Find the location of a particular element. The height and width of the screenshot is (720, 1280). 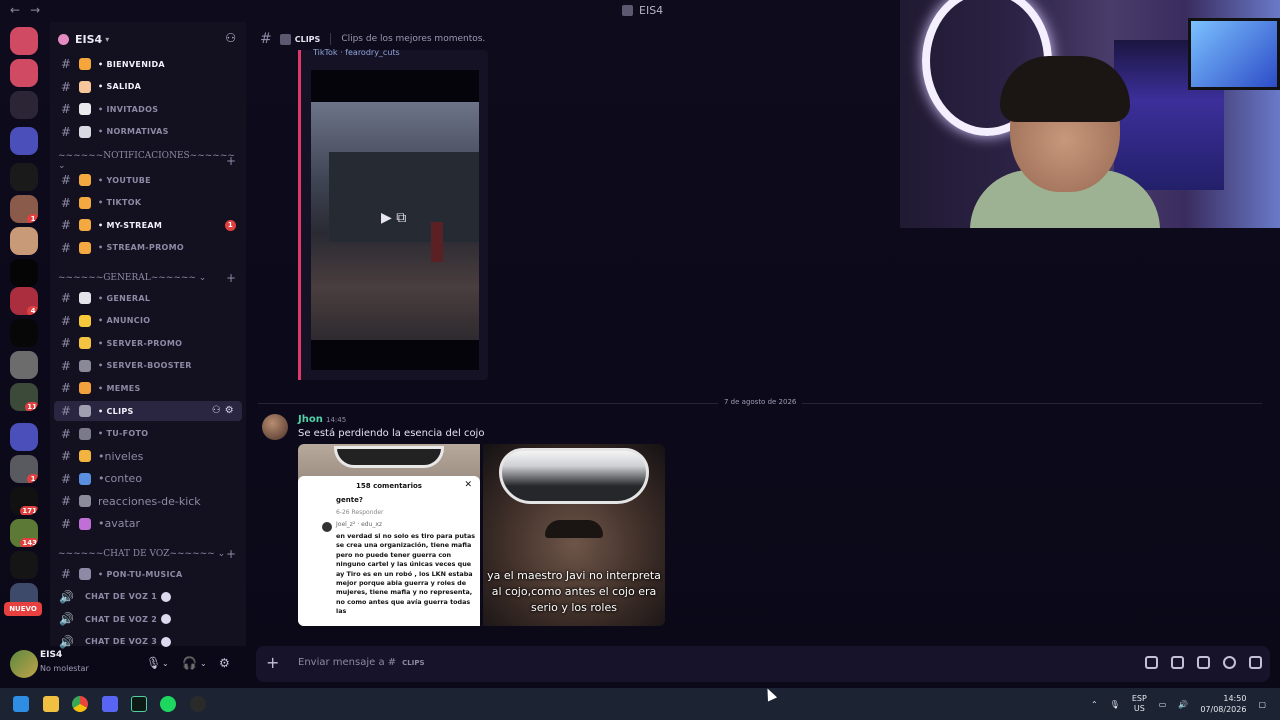

channel-server-booster: # • SERVER-BOOSTER is located at coordinates (148, 366).